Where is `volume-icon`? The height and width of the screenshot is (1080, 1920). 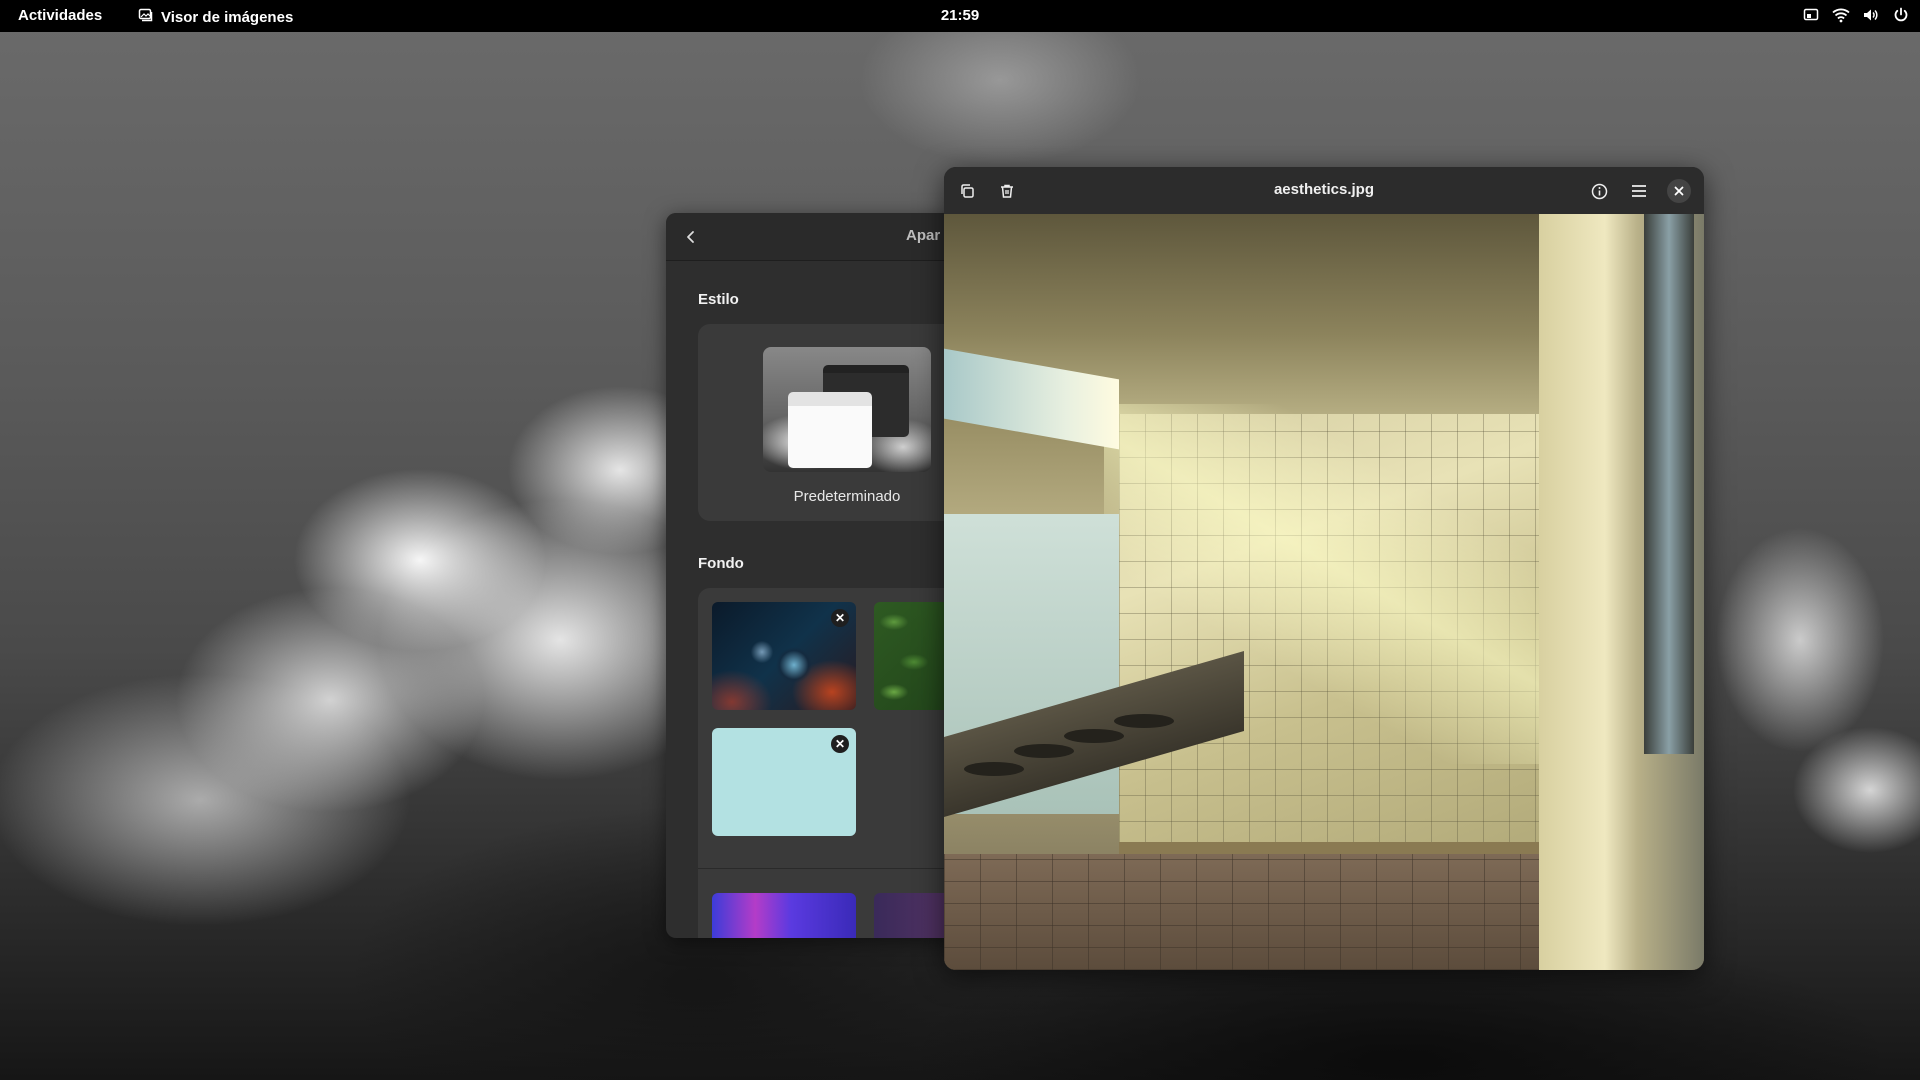
volume-icon is located at coordinates (1871, 15).